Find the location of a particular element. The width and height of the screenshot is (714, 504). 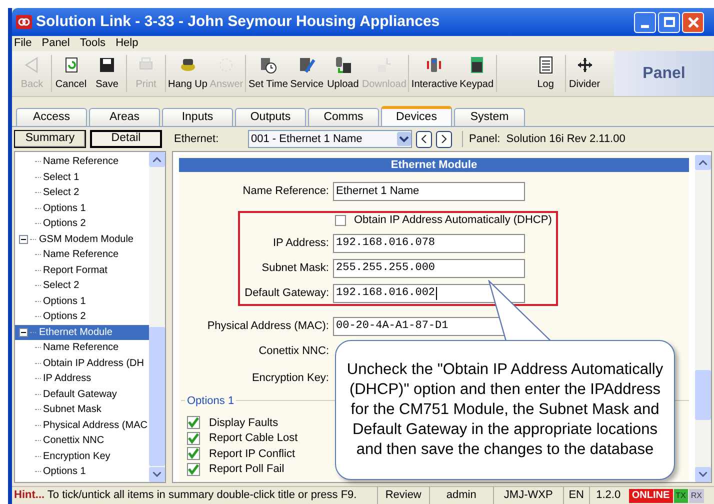

maximize-icon is located at coordinates (669, 22).